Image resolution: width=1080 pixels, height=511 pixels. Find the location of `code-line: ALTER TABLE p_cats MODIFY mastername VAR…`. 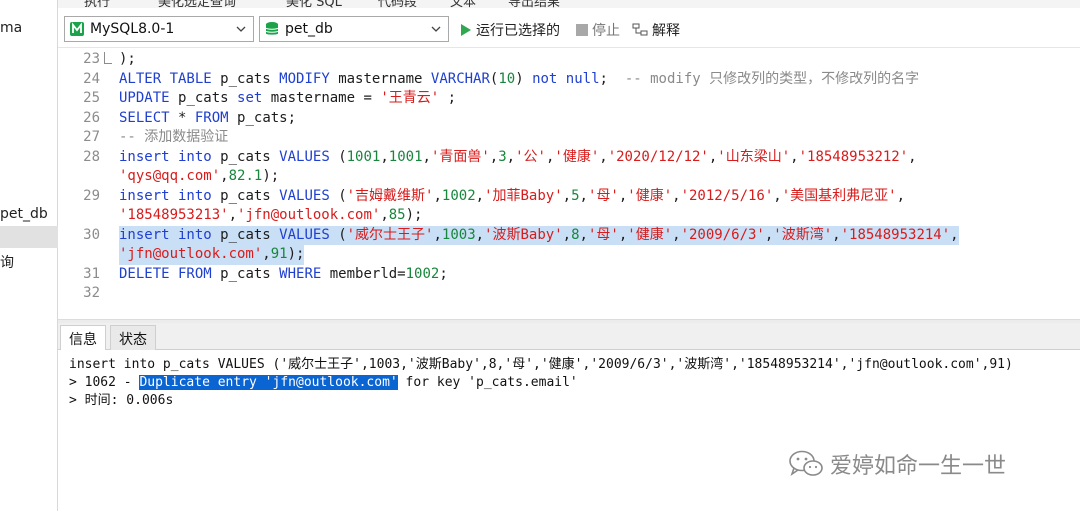

code-line: ALTER TABLE p_cats MODIFY mastername VAR… is located at coordinates (519, 80).